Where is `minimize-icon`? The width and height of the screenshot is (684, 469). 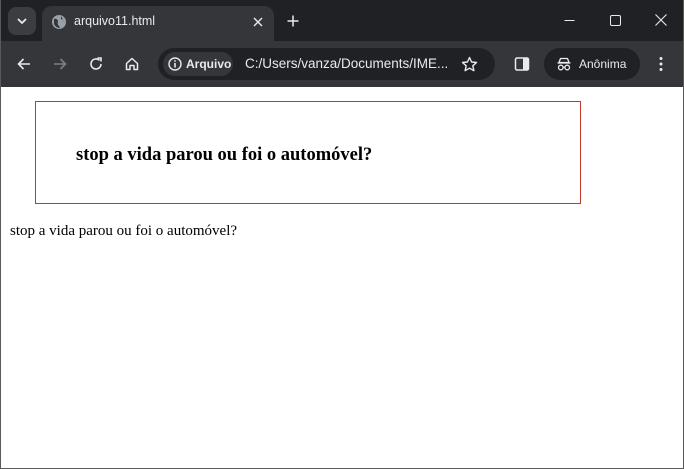
minimize-icon is located at coordinates (569, 20).